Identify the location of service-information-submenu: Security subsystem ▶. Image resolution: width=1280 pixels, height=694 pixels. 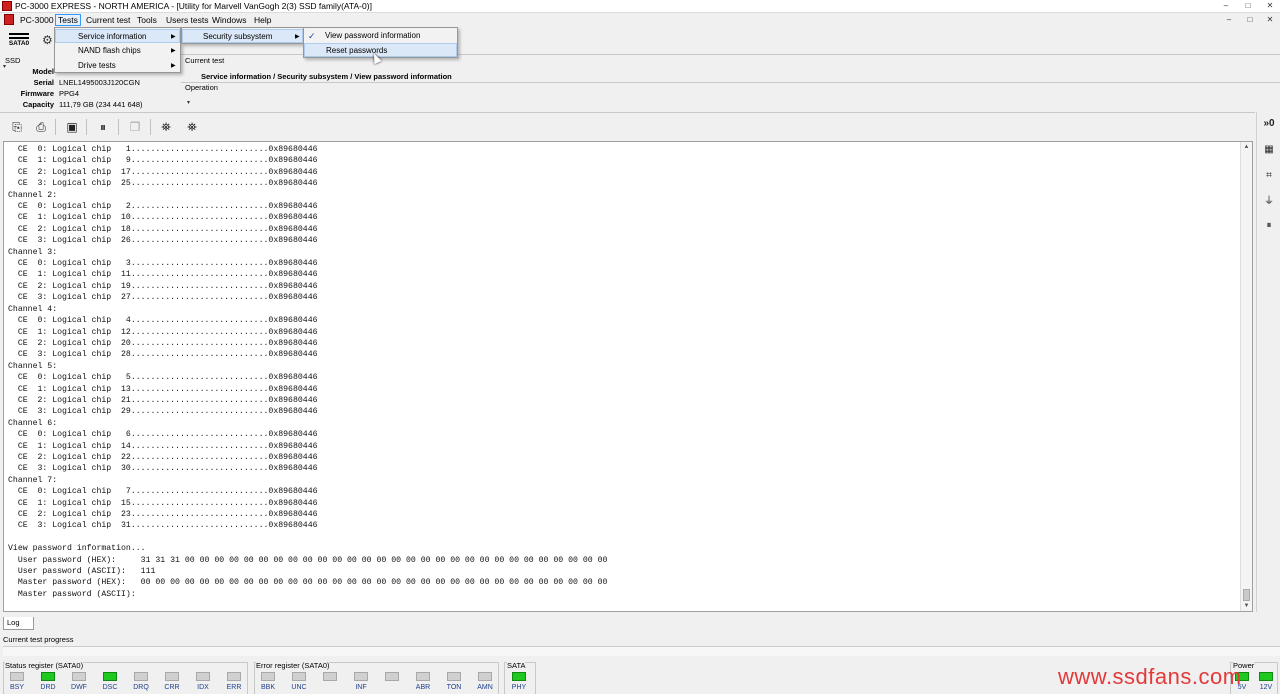
(242, 35).